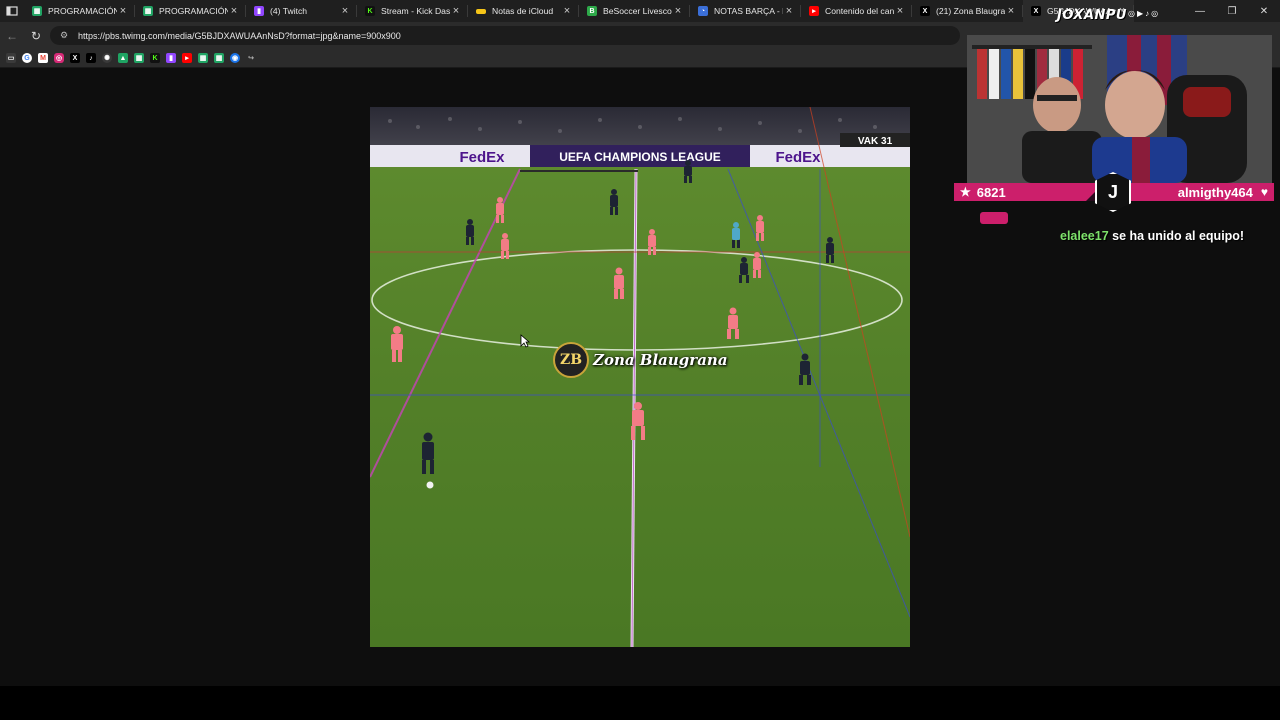 The width and height of the screenshot is (1280, 720). Describe the element at coordinates (251, 58) in the screenshot. I see `more-bookmarks-icon: ↪` at that location.